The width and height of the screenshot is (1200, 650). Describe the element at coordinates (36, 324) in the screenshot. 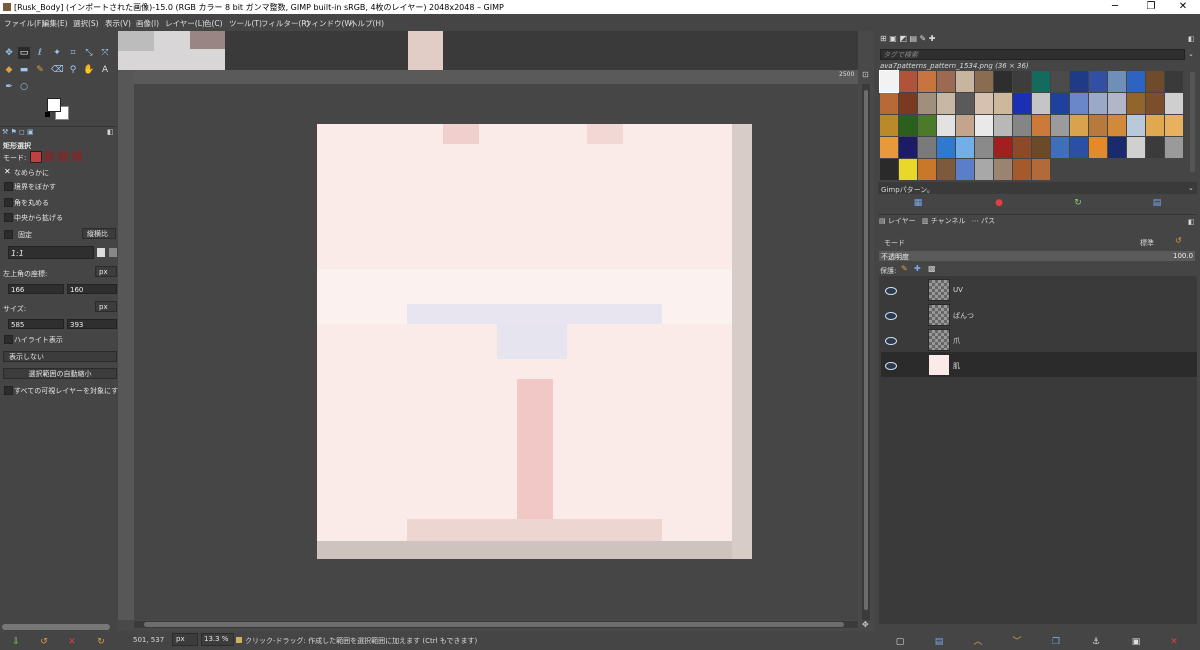

I see `size-width-input: 585` at that location.